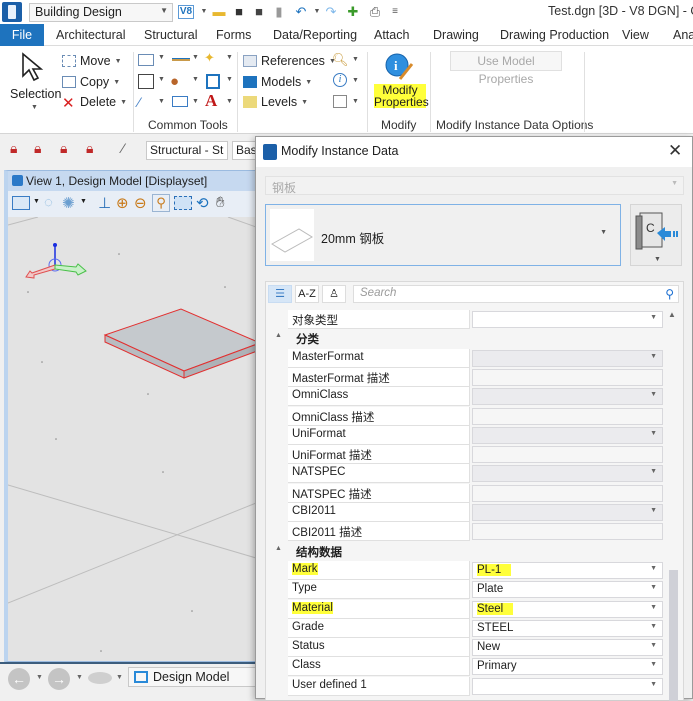 The width and height of the screenshot is (693, 701). I want to click on category-header: ▲ 分类, so click(464, 338).